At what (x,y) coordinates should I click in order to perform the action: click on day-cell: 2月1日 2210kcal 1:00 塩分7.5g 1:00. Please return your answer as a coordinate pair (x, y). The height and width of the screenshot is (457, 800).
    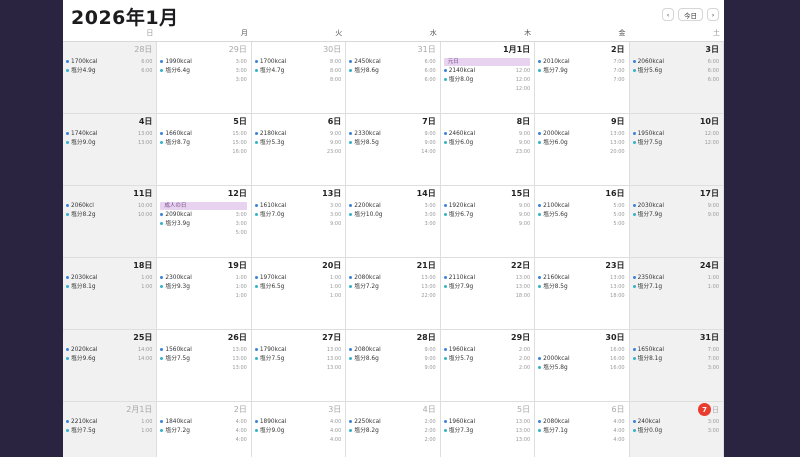
    Looking at the image, I should click on (110, 429).